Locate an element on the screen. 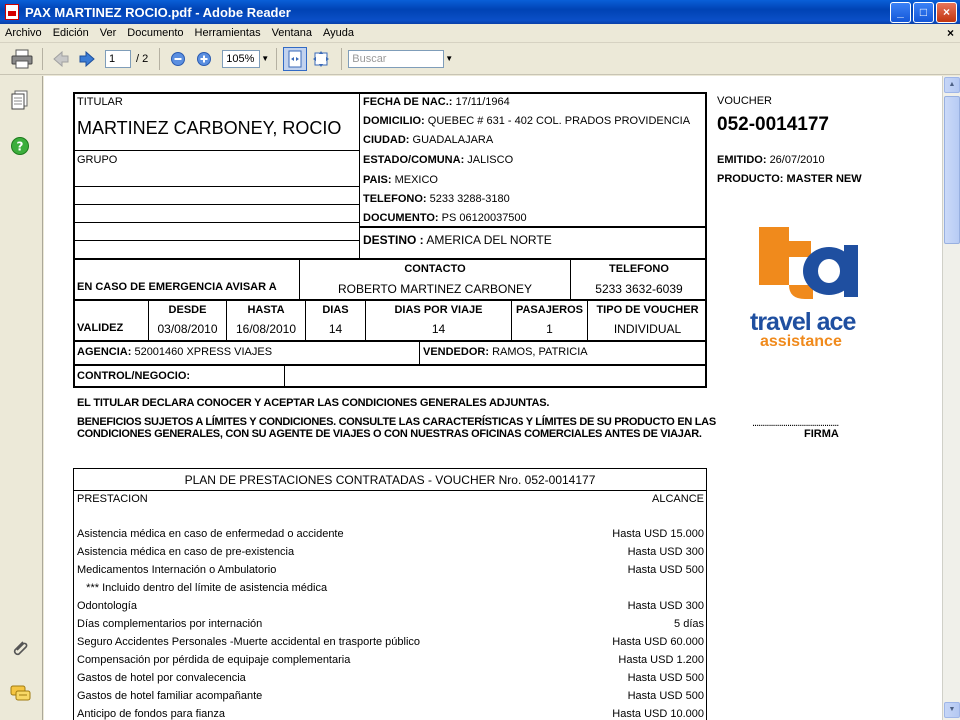 This screenshot has height=720, width=960. validez-label: VALIDEZ is located at coordinates (100, 328).